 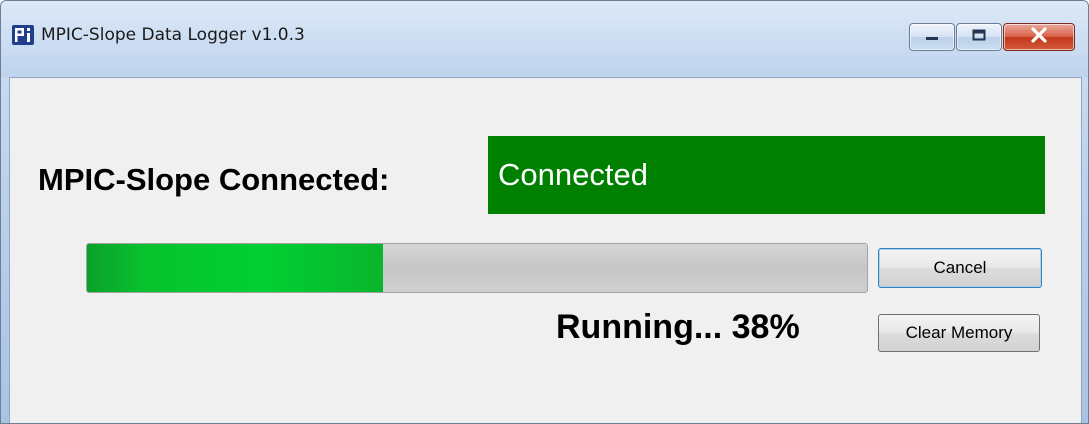 I want to click on maximize-icon, so click(x=979, y=37).